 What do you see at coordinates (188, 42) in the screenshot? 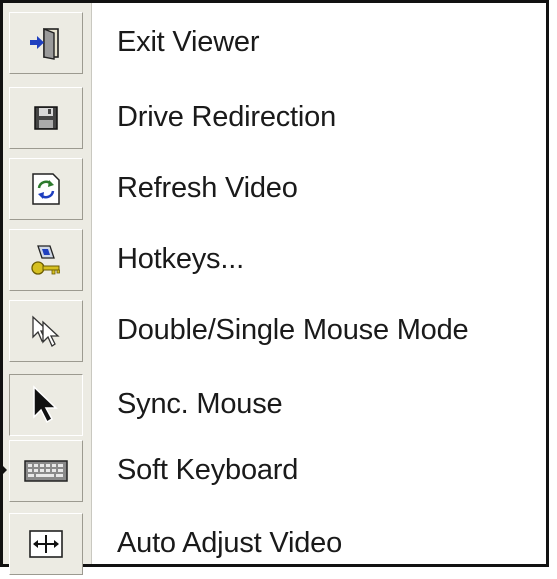
I see `menu-item-label: Exit Viewer` at bounding box center [188, 42].